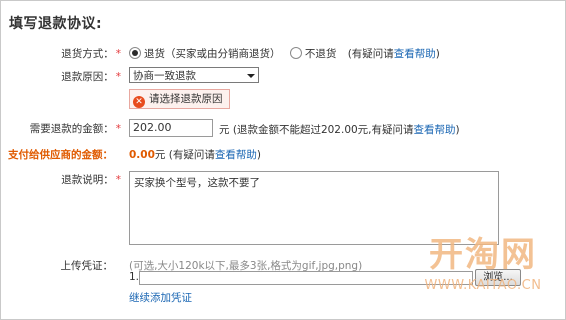  What do you see at coordinates (91, 77) in the screenshot?
I see `refund-reason-label: 退款原因： *` at bounding box center [91, 77].